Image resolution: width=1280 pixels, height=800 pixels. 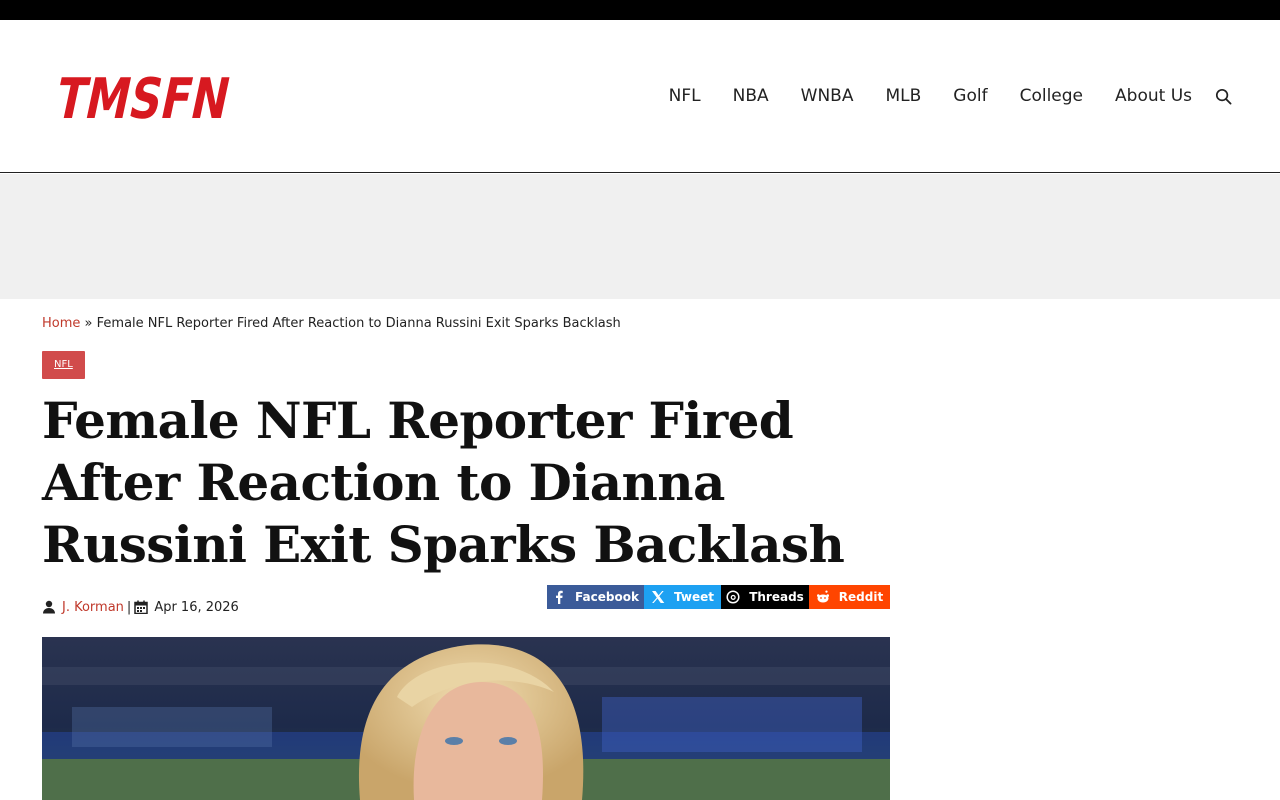 I want to click on top-bar, so click(x=640, y=10).